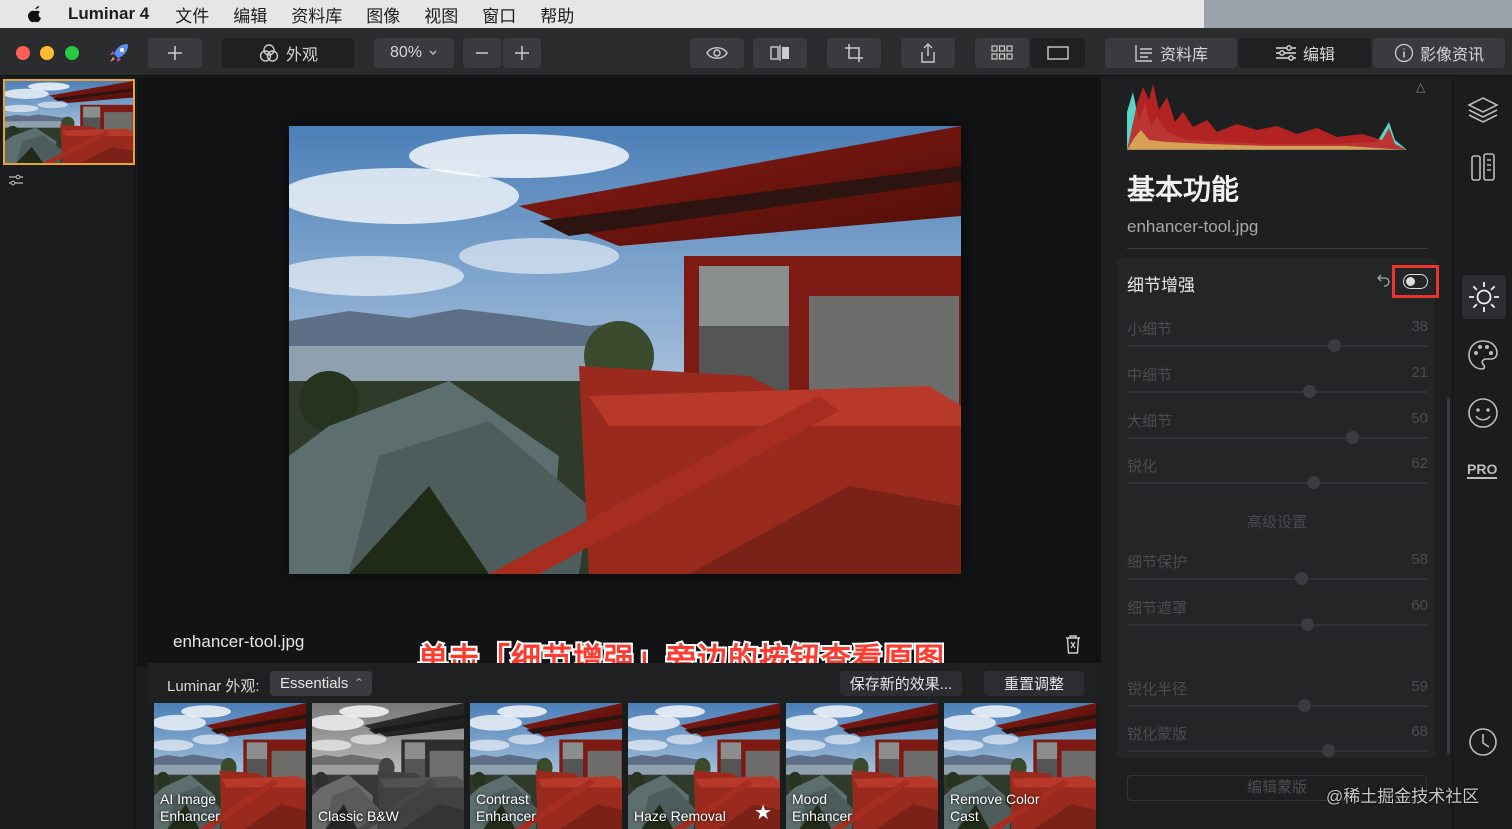 The width and height of the screenshot is (1512, 829). I want to click on panel-file-name: enhancer-tool.jpg, so click(1193, 226).